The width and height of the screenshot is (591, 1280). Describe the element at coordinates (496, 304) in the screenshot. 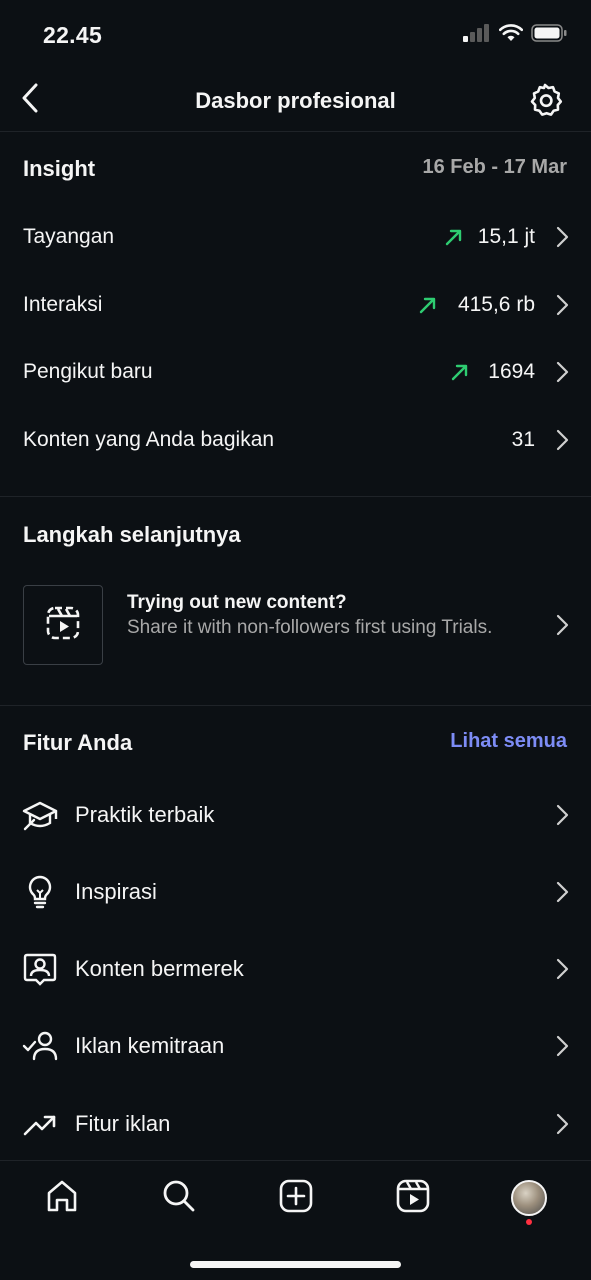

I see `metric-value: 415,6 rb` at that location.